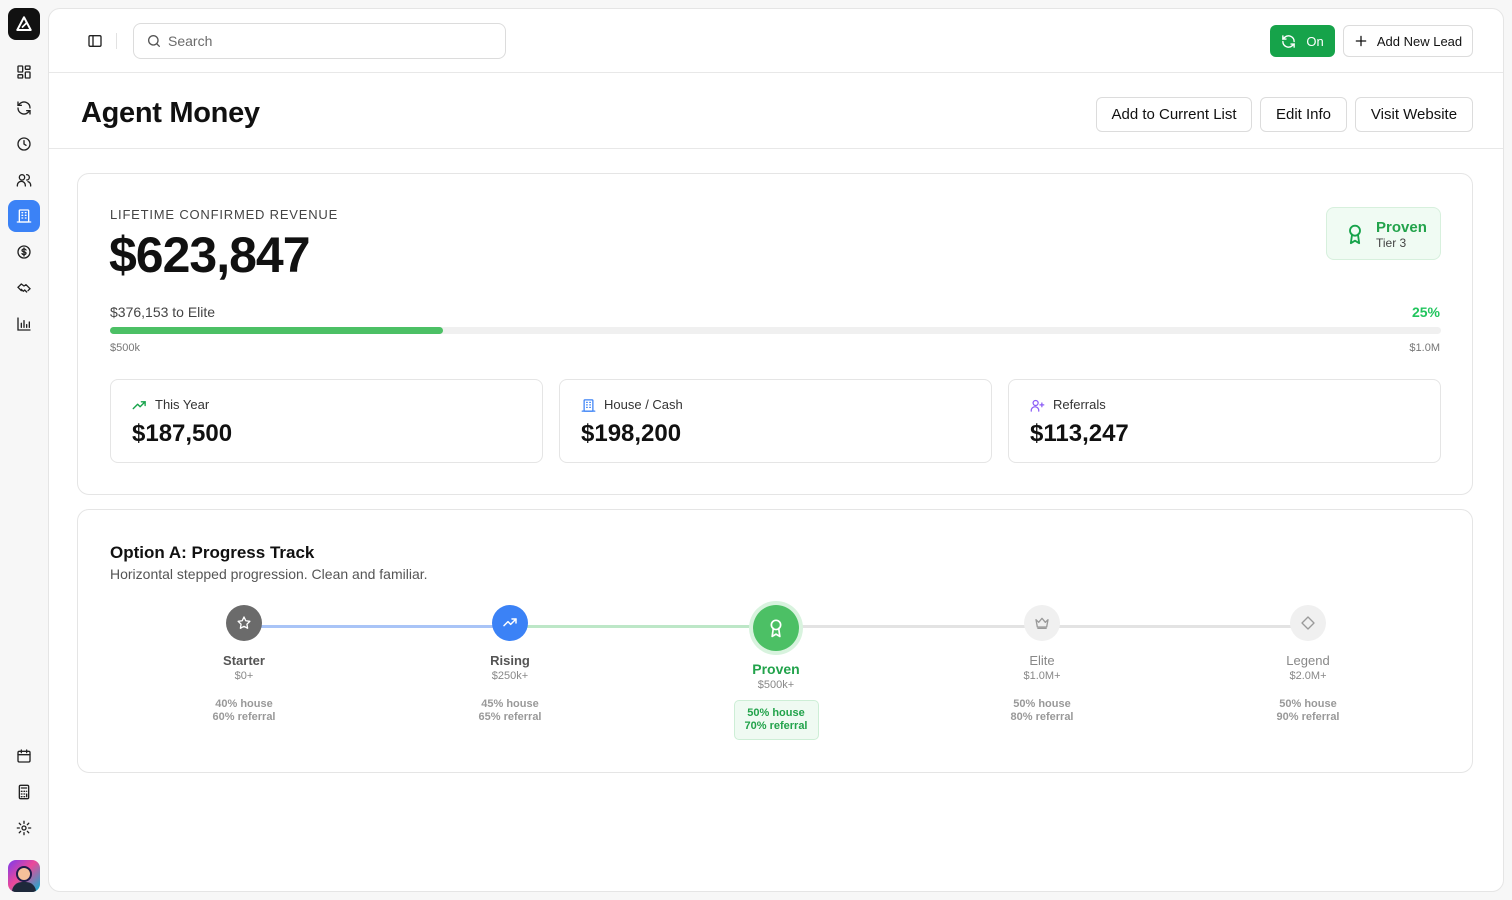 The width and height of the screenshot is (1512, 900). I want to click on tier-house-split: 45% house, so click(510, 704).